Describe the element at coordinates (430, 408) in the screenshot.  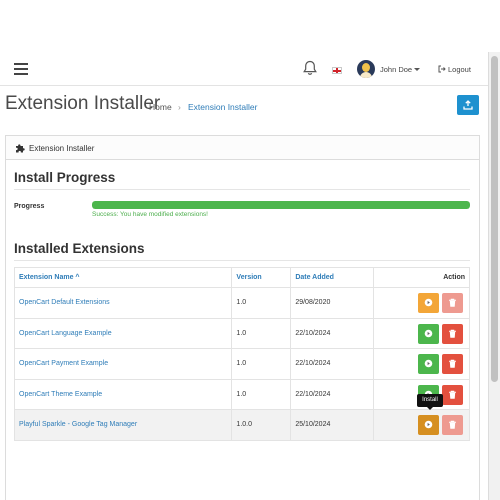
I see `tooltip-arrow` at that location.